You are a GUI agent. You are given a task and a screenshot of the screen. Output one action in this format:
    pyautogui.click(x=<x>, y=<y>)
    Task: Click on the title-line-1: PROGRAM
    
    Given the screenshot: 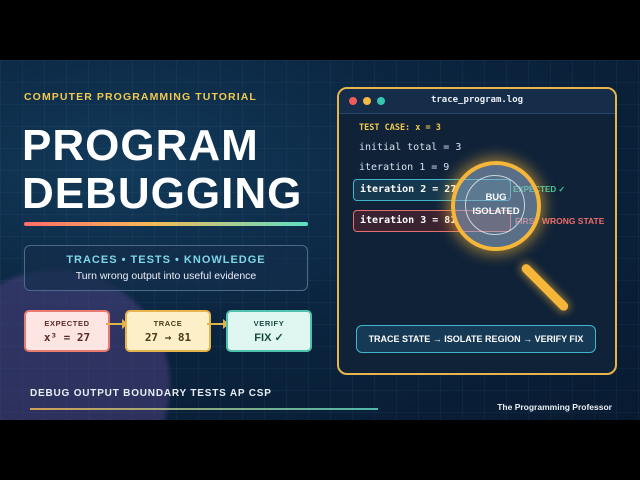 What is the action you would take?
    pyautogui.click(x=140, y=145)
    